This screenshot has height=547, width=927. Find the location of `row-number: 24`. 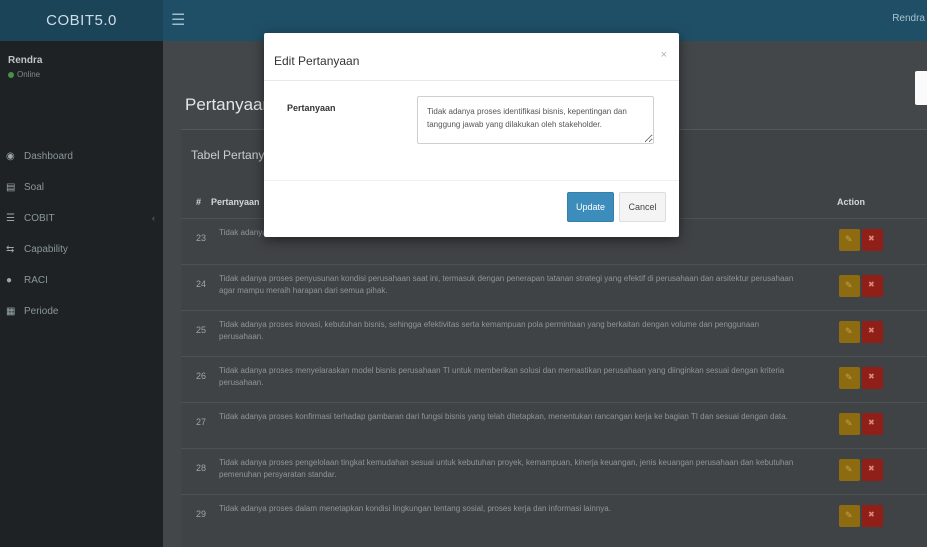

row-number: 24 is located at coordinates (201, 284).